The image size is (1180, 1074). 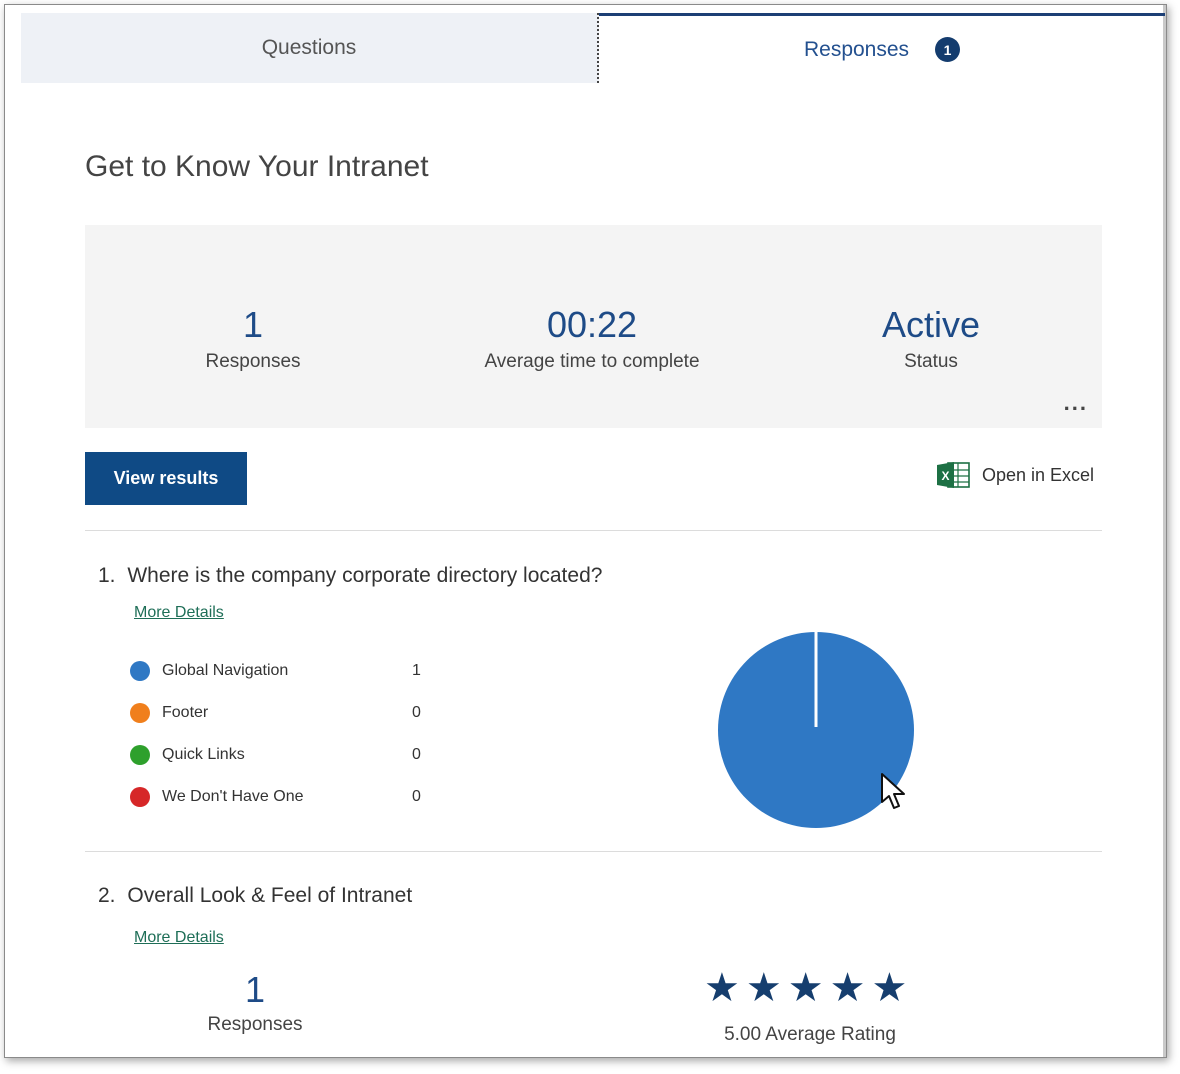 I want to click on open-in-excel-label: Open in Excel, so click(x=1038, y=474).